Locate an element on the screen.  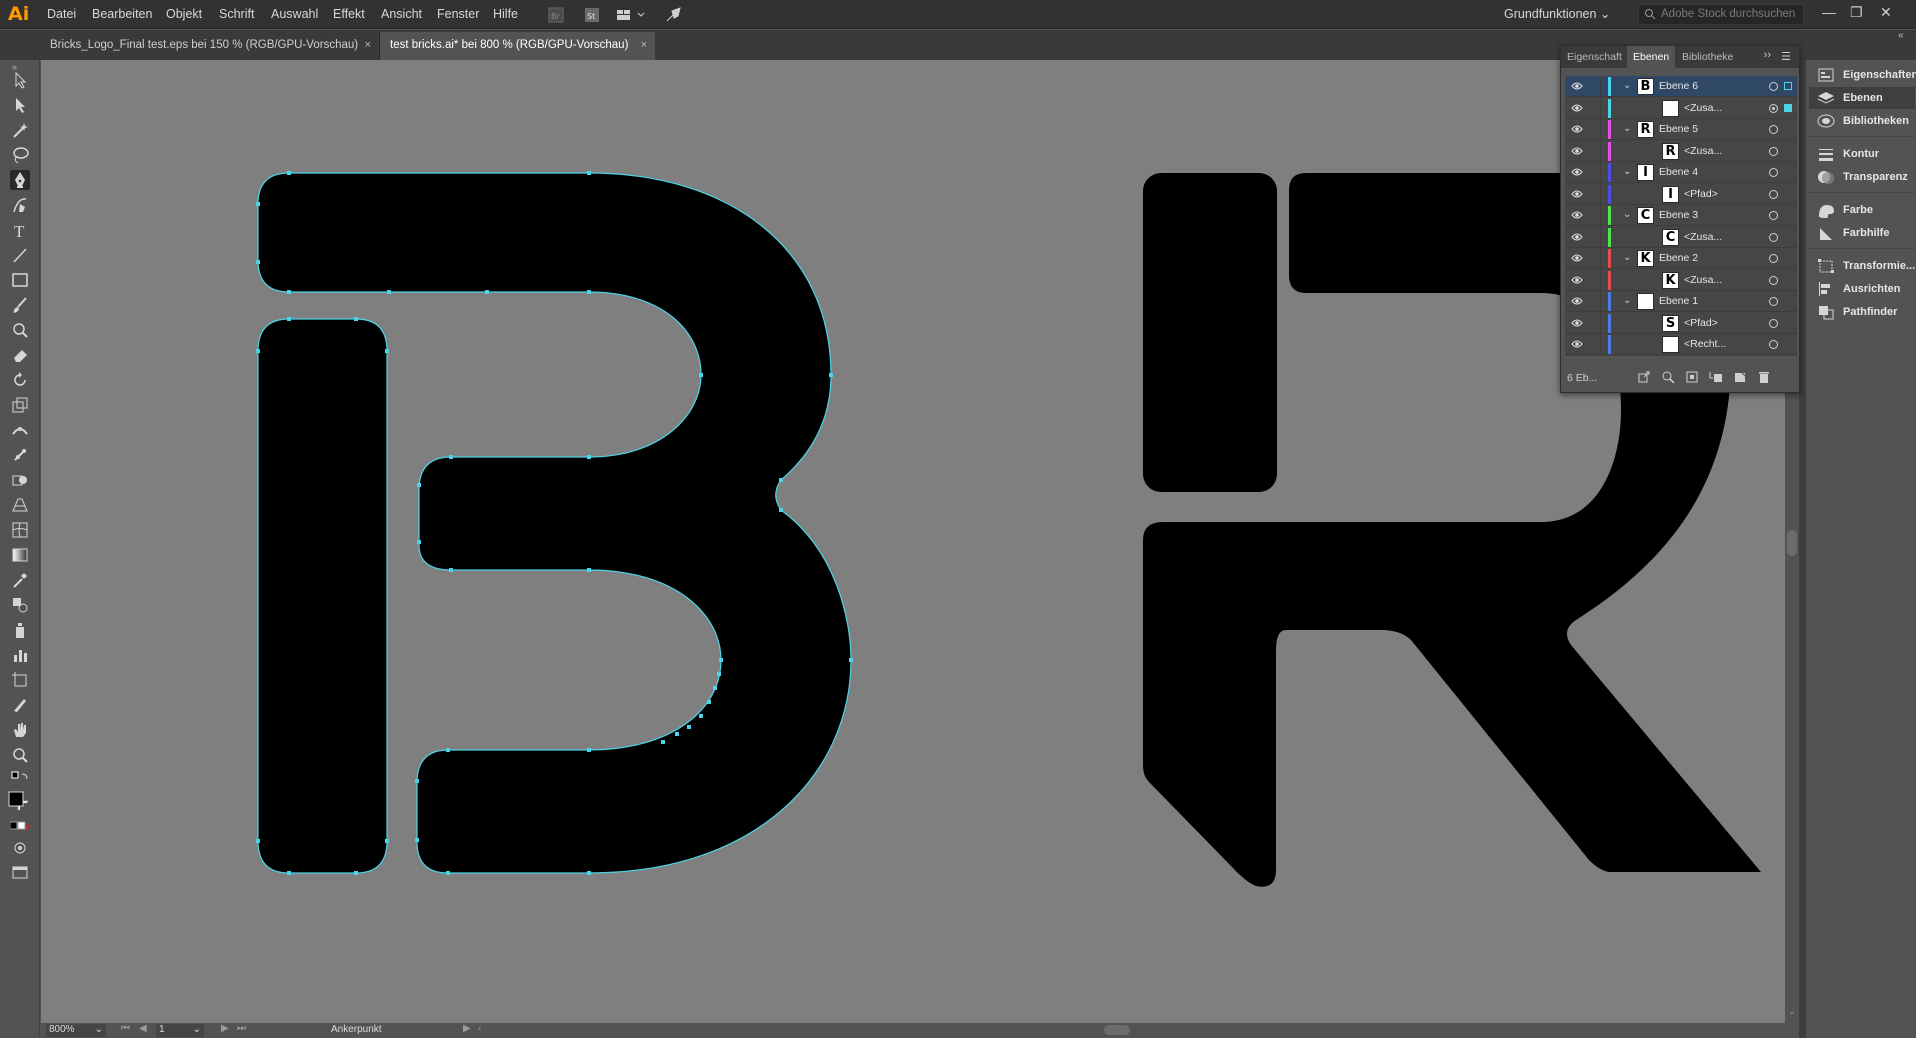
screen-mode-icon is located at coordinates (20, 872).